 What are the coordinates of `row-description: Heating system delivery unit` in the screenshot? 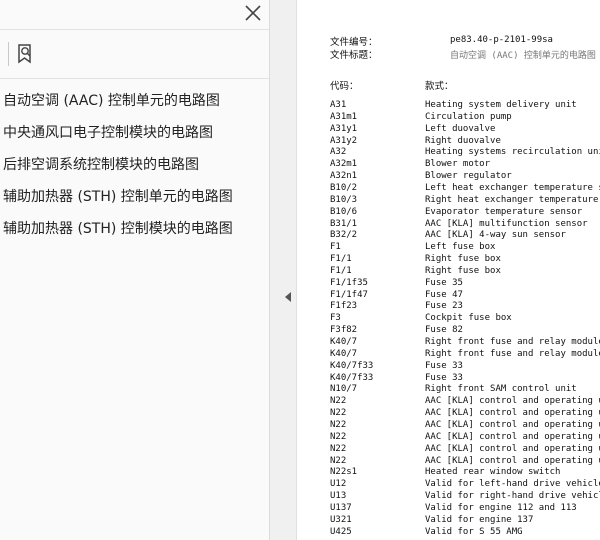 It's located at (501, 105).